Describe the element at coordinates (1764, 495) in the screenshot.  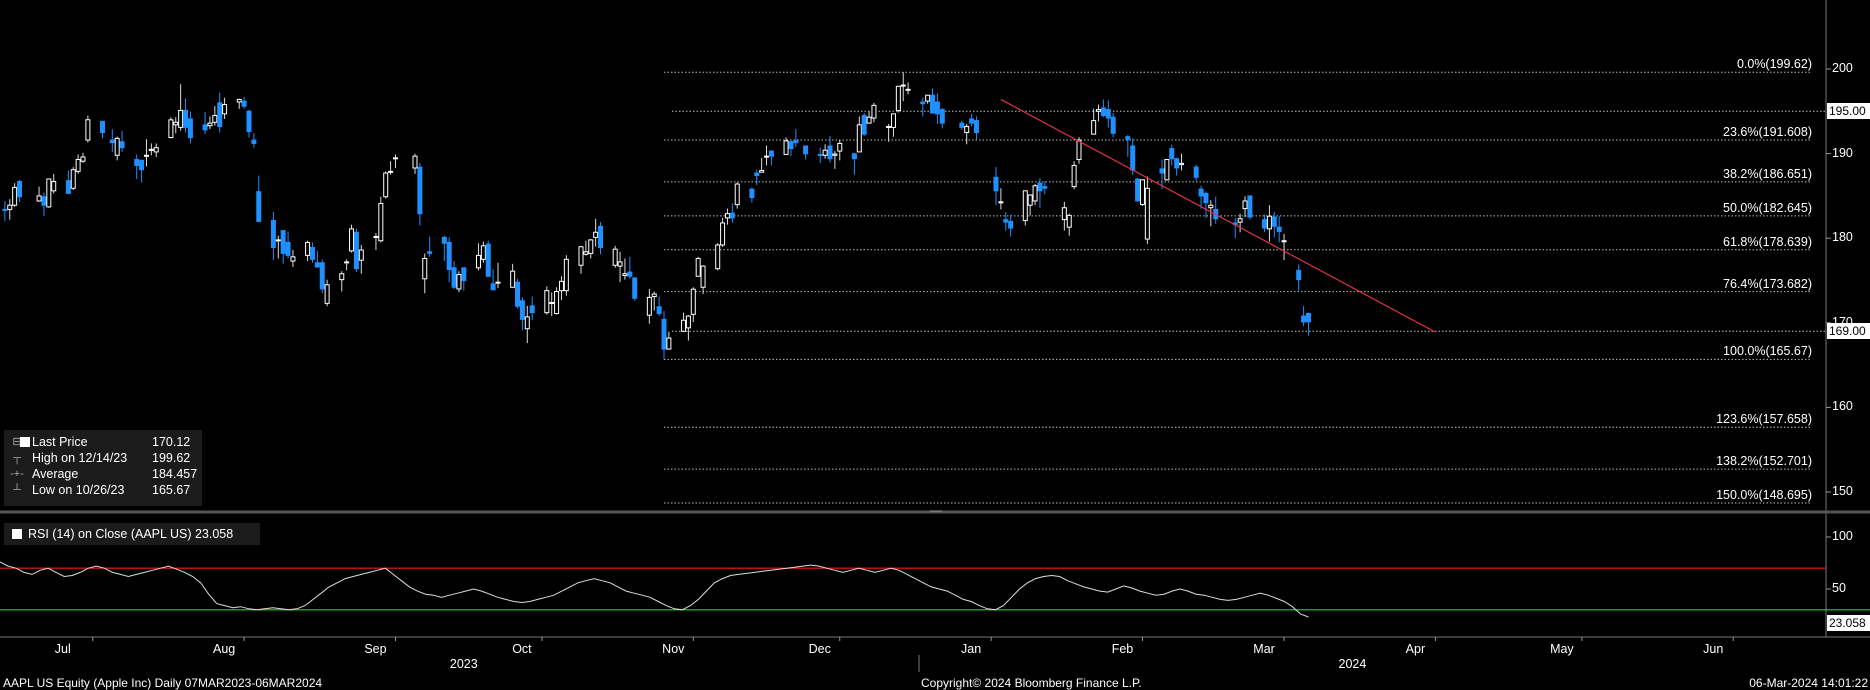
I see `fib-level-label: 150.0%(148.695)` at that location.